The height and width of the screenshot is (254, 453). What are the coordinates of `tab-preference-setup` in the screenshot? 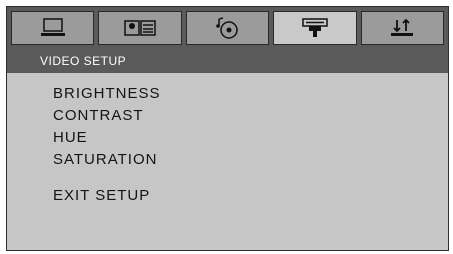 It's located at (402, 28).